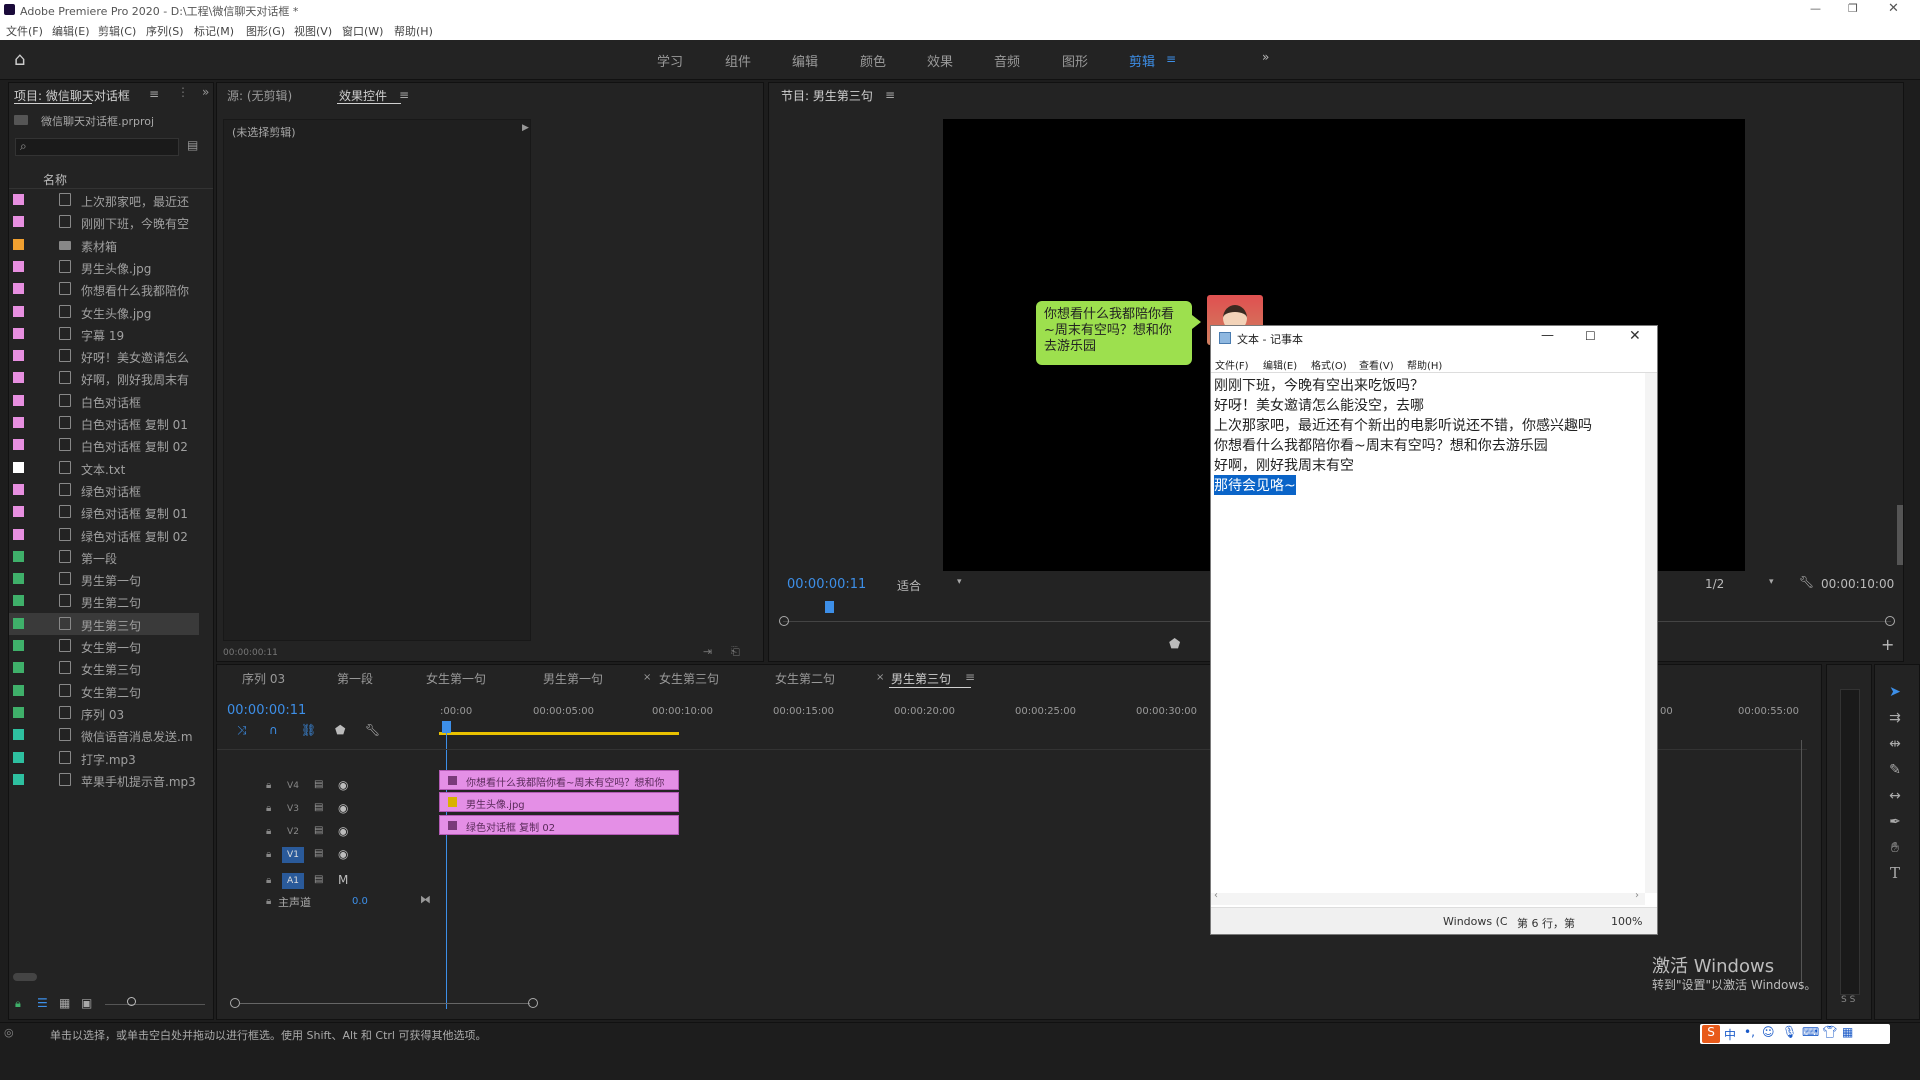  Describe the element at coordinates (446, 727) in the screenshot. I see `timeline-playhead-head` at that location.